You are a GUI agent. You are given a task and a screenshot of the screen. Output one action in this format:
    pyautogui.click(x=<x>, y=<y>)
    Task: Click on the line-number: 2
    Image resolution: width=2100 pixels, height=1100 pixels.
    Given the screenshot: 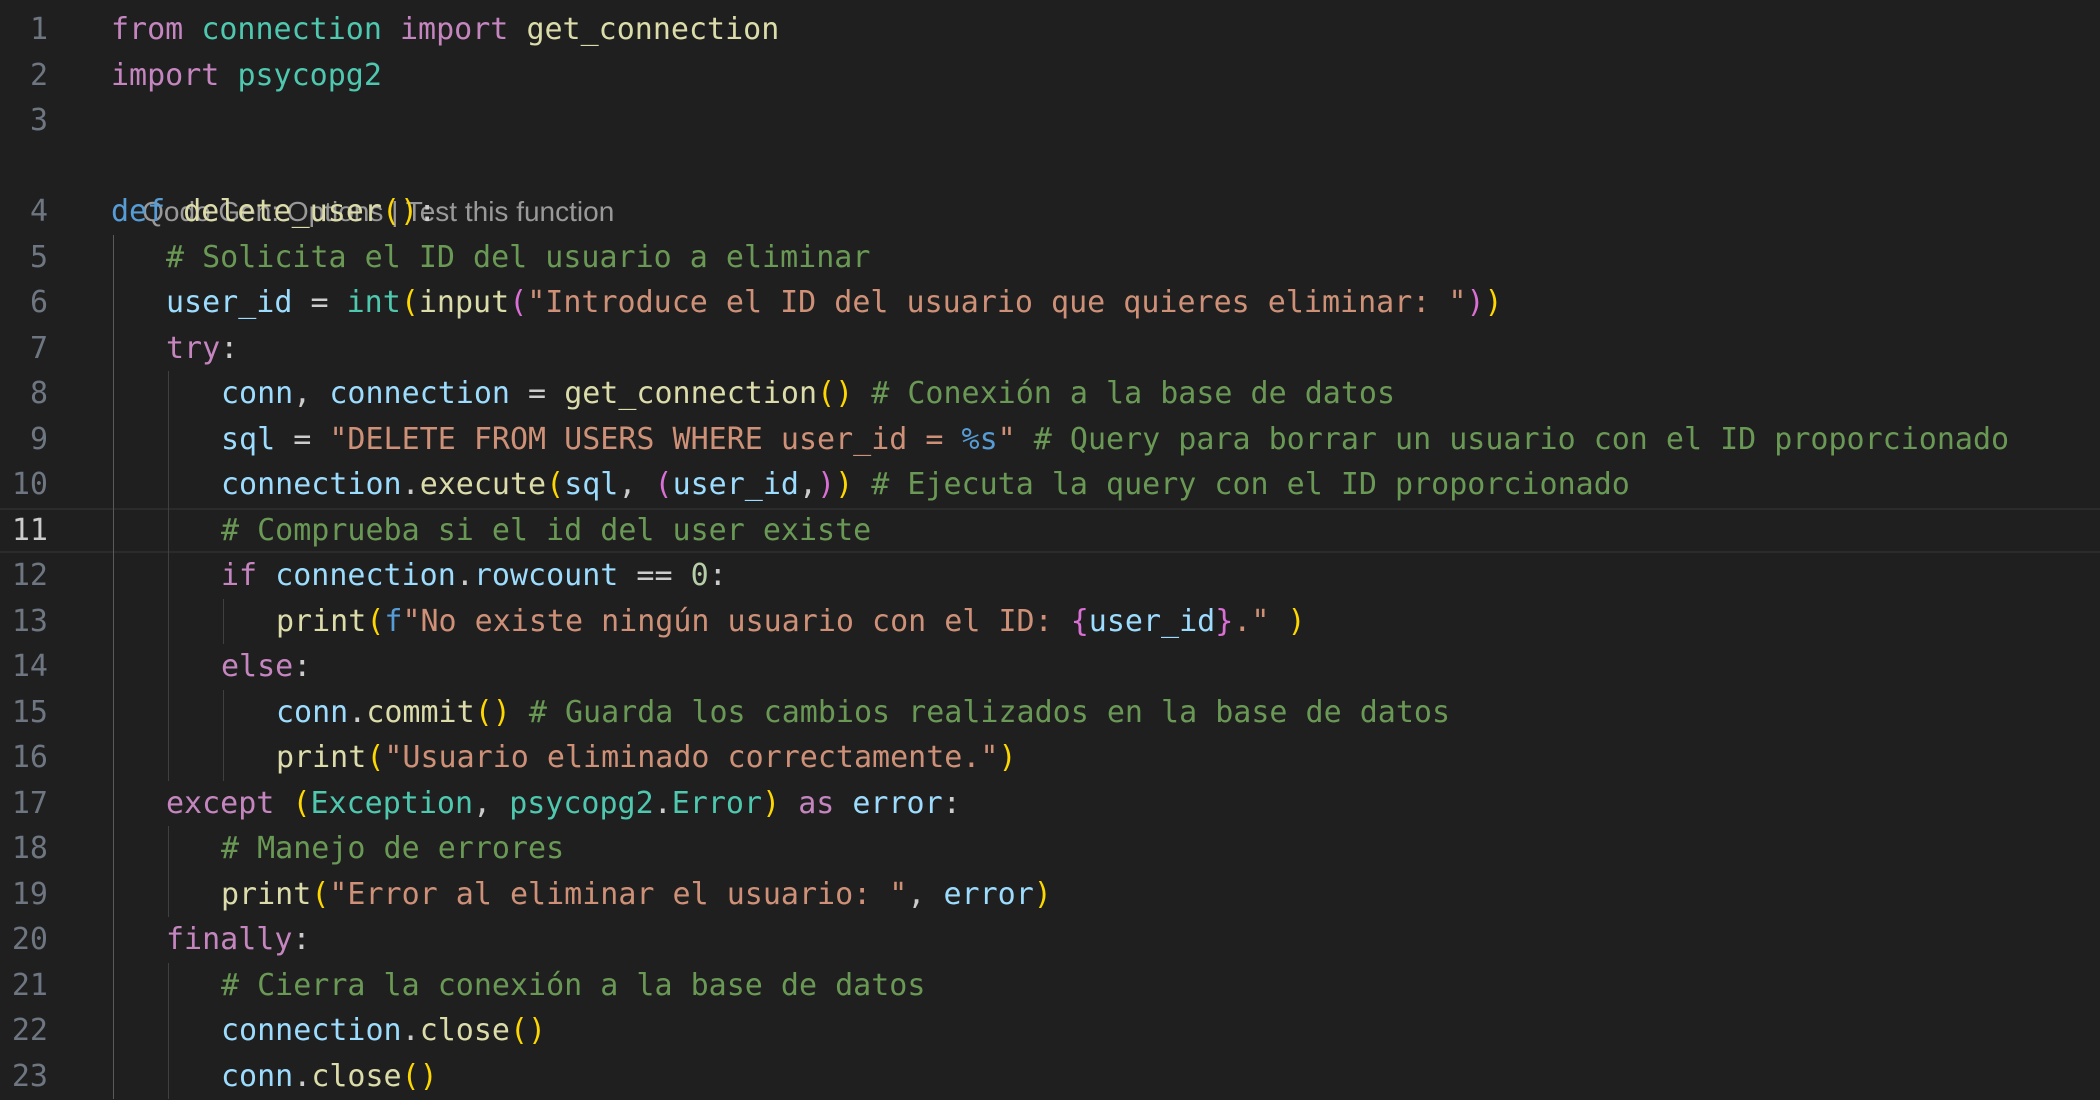 What is the action you would take?
    pyautogui.click(x=38, y=75)
    